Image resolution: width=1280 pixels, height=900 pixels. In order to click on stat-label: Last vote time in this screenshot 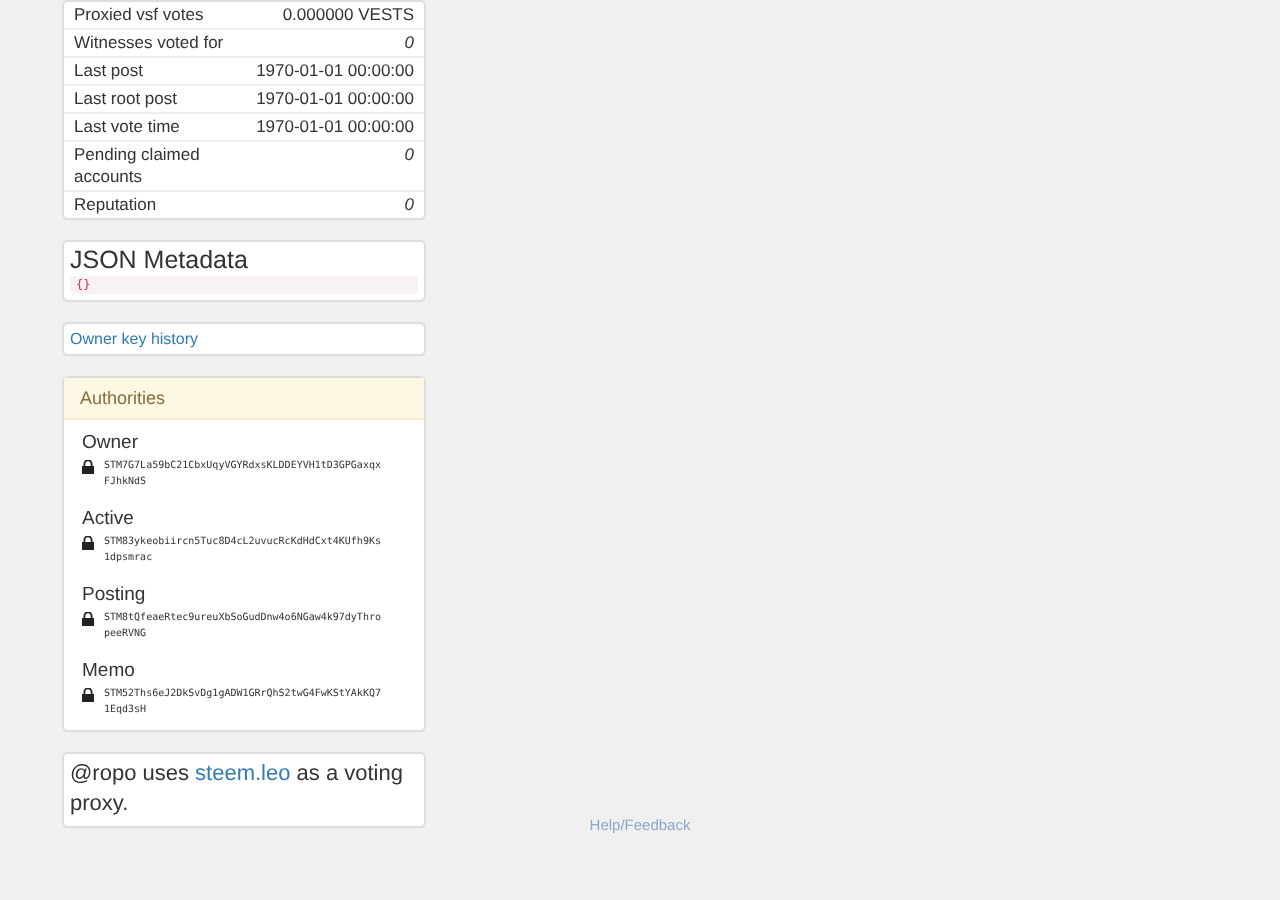, I will do `click(127, 127)`.